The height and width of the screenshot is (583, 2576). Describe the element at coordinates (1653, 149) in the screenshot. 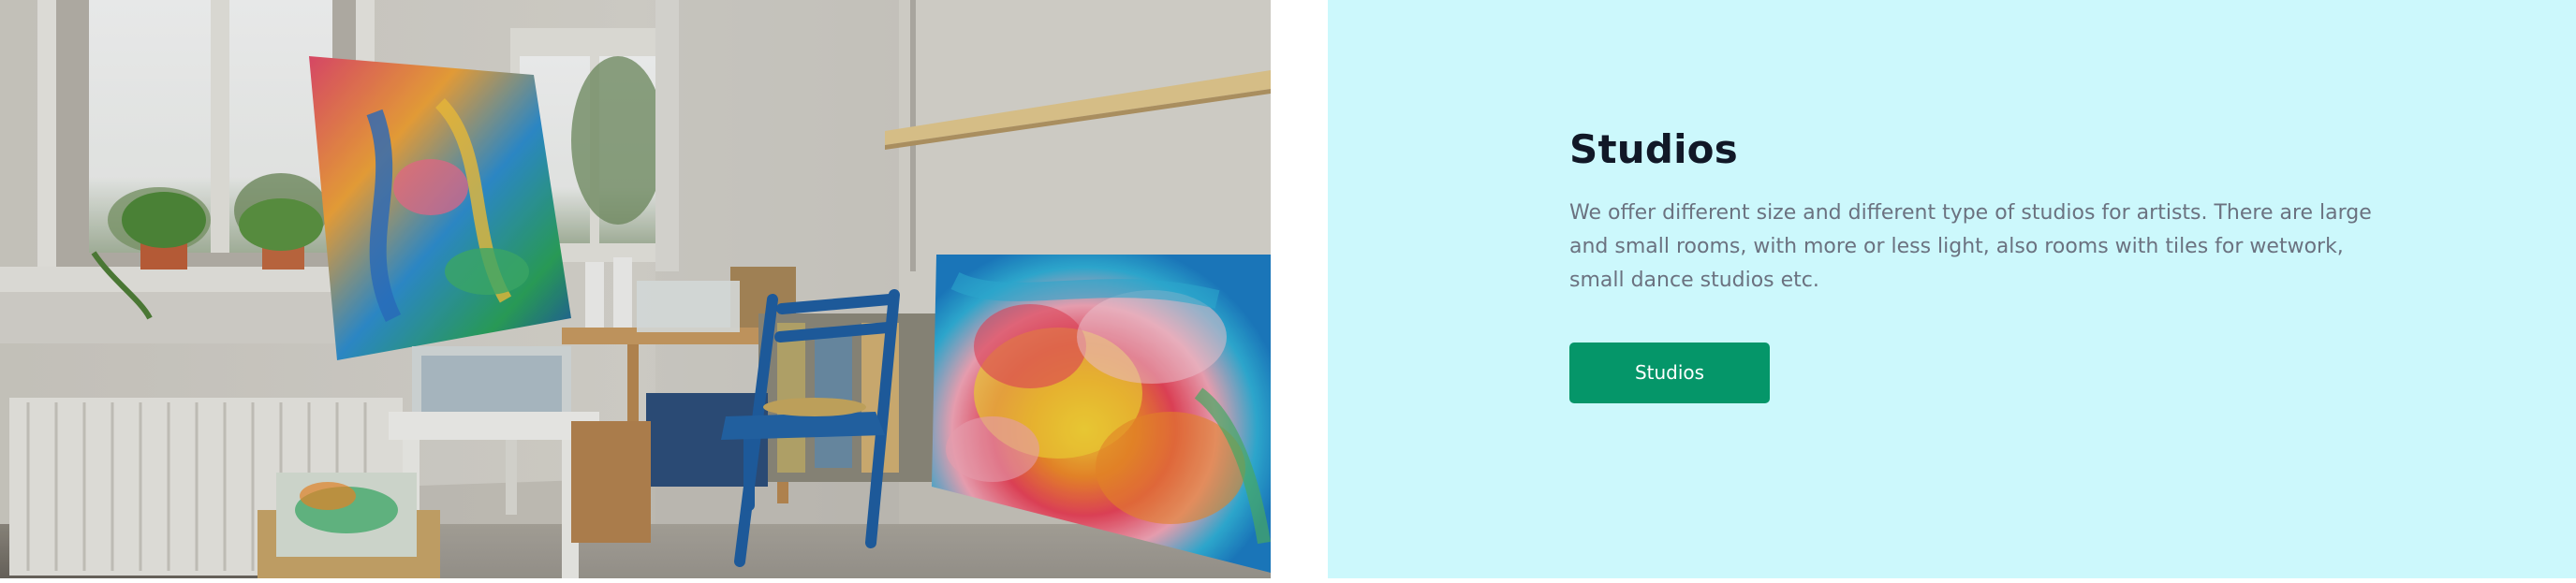

I see `section-title: Studios` at that location.